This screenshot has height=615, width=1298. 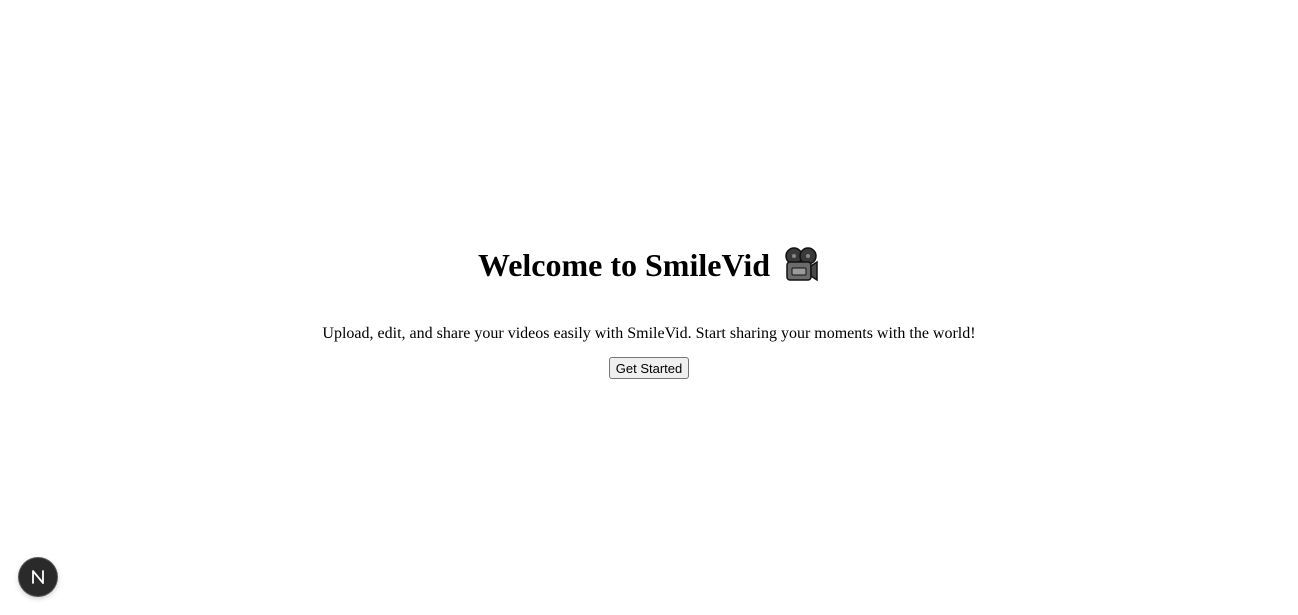 I want to click on nextjs-dev-indicator-button, so click(x=38, y=577).